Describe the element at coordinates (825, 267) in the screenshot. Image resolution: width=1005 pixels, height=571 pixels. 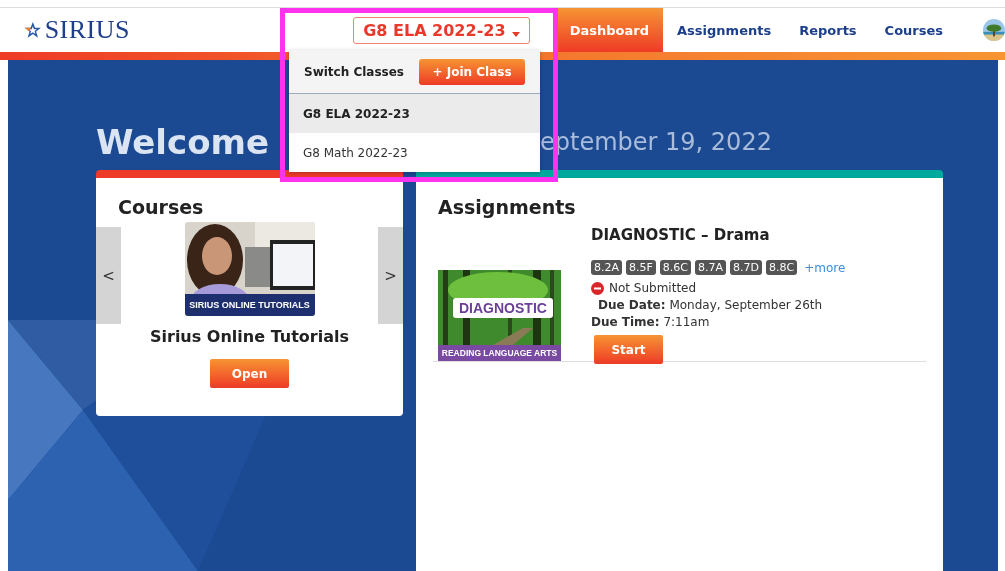
I see `more-link: +more` at that location.